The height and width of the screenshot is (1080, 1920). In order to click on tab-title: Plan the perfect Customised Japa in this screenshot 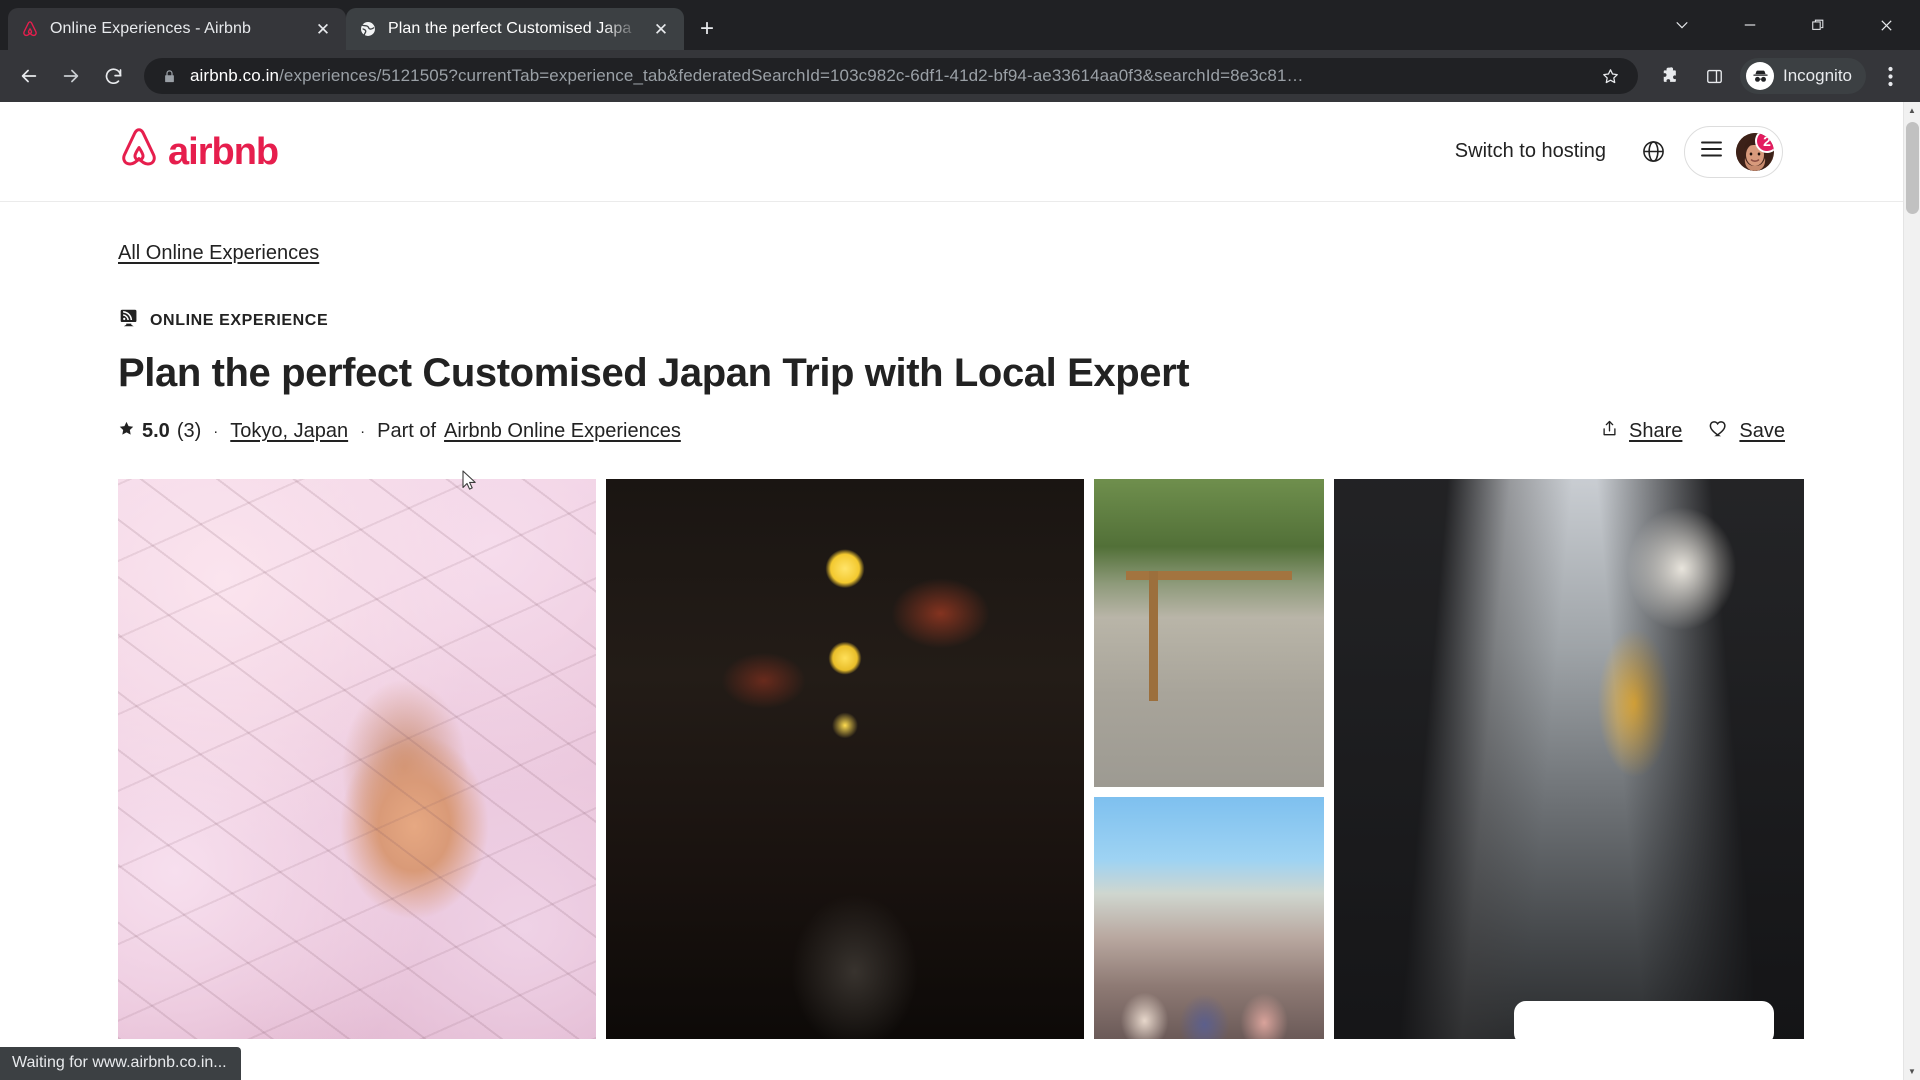, I will do `click(510, 28)`.